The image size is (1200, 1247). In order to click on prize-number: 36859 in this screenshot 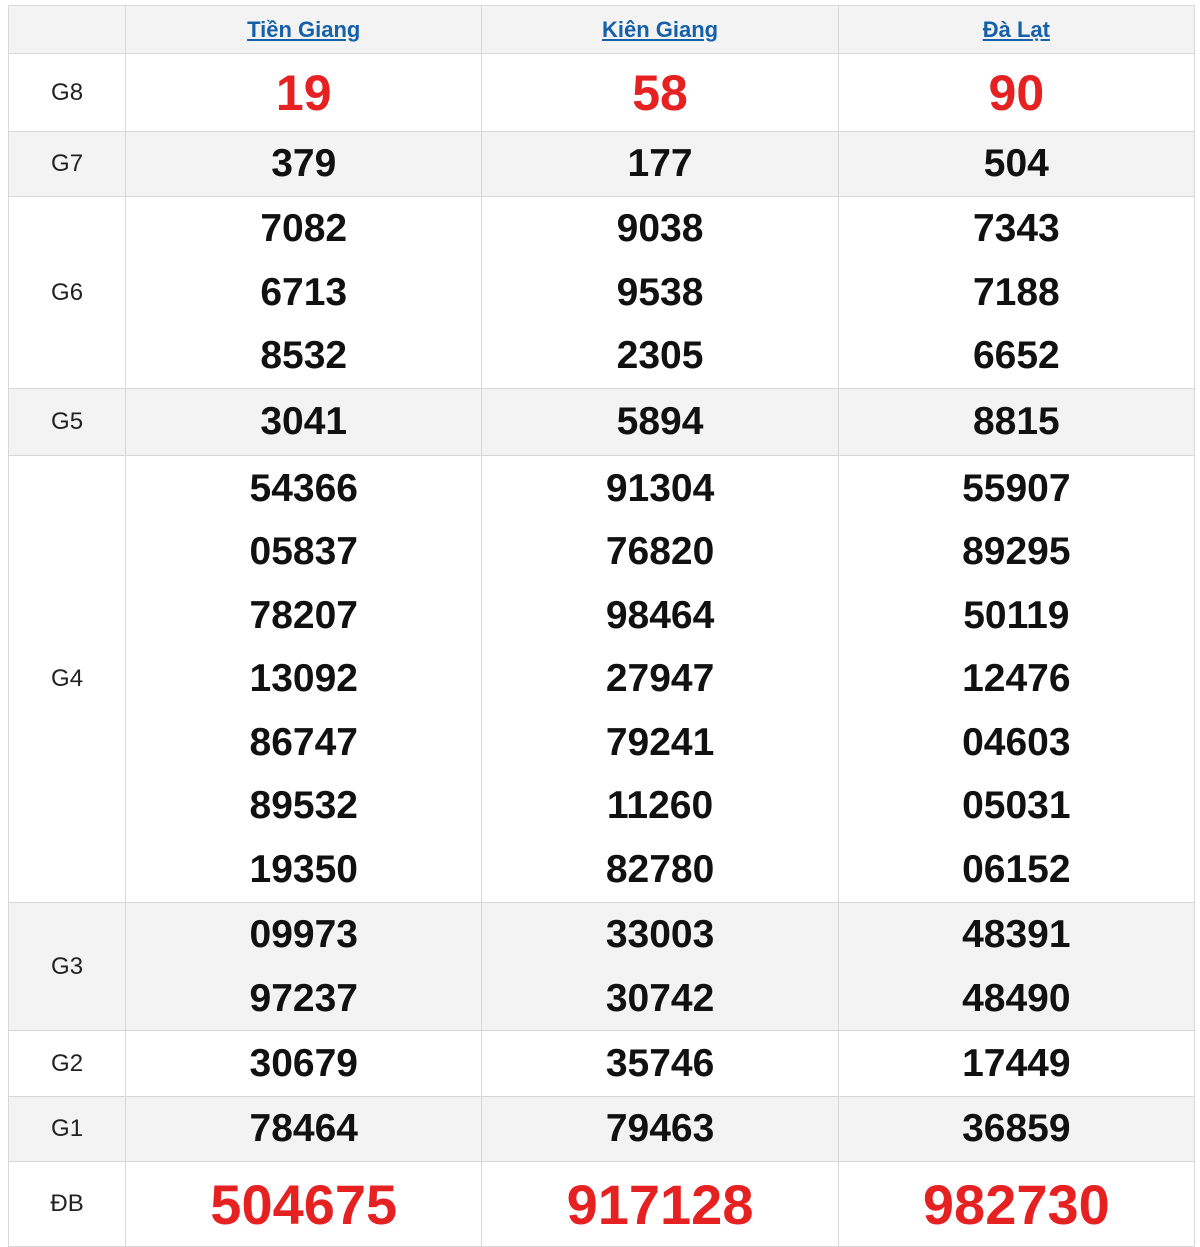, I will do `click(1016, 1128)`.